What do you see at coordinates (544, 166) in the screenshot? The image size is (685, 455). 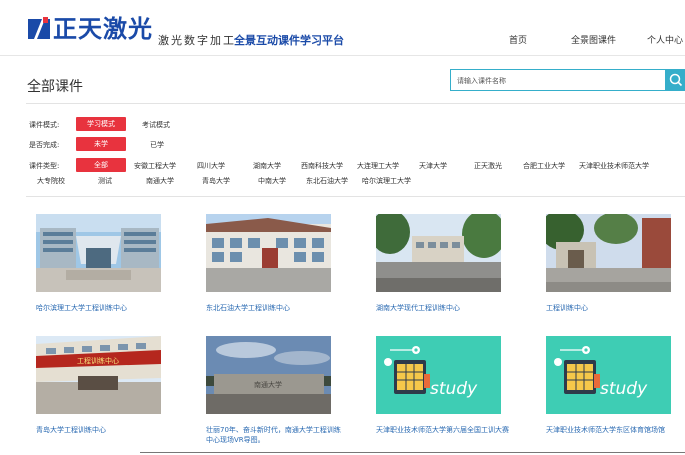 I see `type-option: 合肥工业大学` at bounding box center [544, 166].